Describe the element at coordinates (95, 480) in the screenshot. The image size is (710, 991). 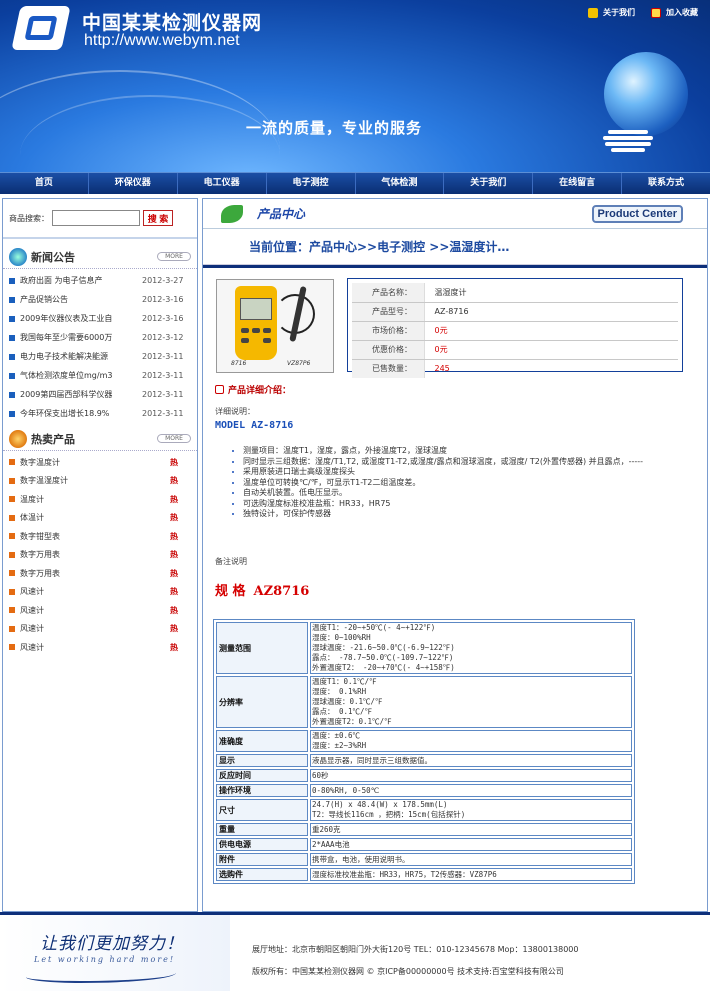
I see `hot-item-title: 数字温湿度计` at that location.